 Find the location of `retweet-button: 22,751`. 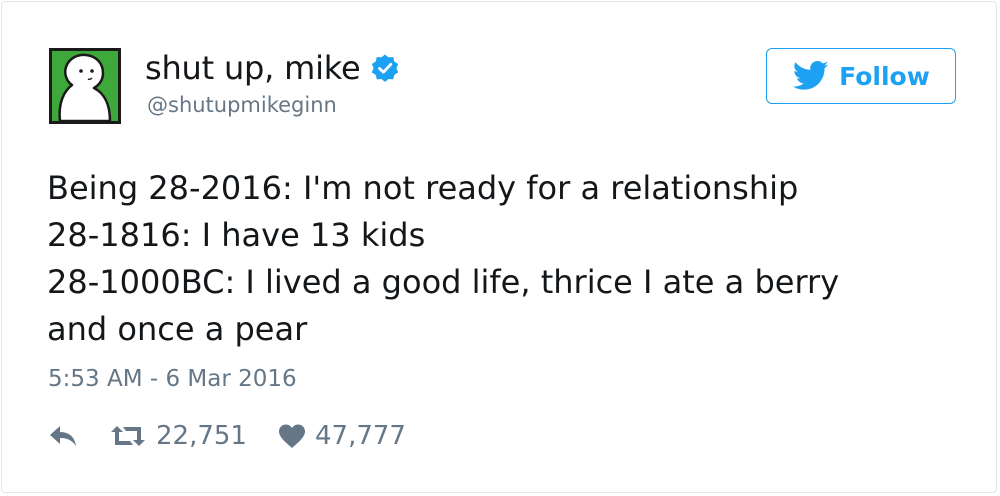

retweet-button: 22,751 is located at coordinates (177, 436).